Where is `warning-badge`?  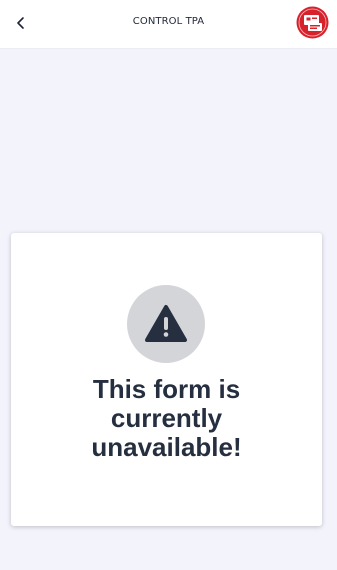
warning-badge is located at coordinates (166, 324).